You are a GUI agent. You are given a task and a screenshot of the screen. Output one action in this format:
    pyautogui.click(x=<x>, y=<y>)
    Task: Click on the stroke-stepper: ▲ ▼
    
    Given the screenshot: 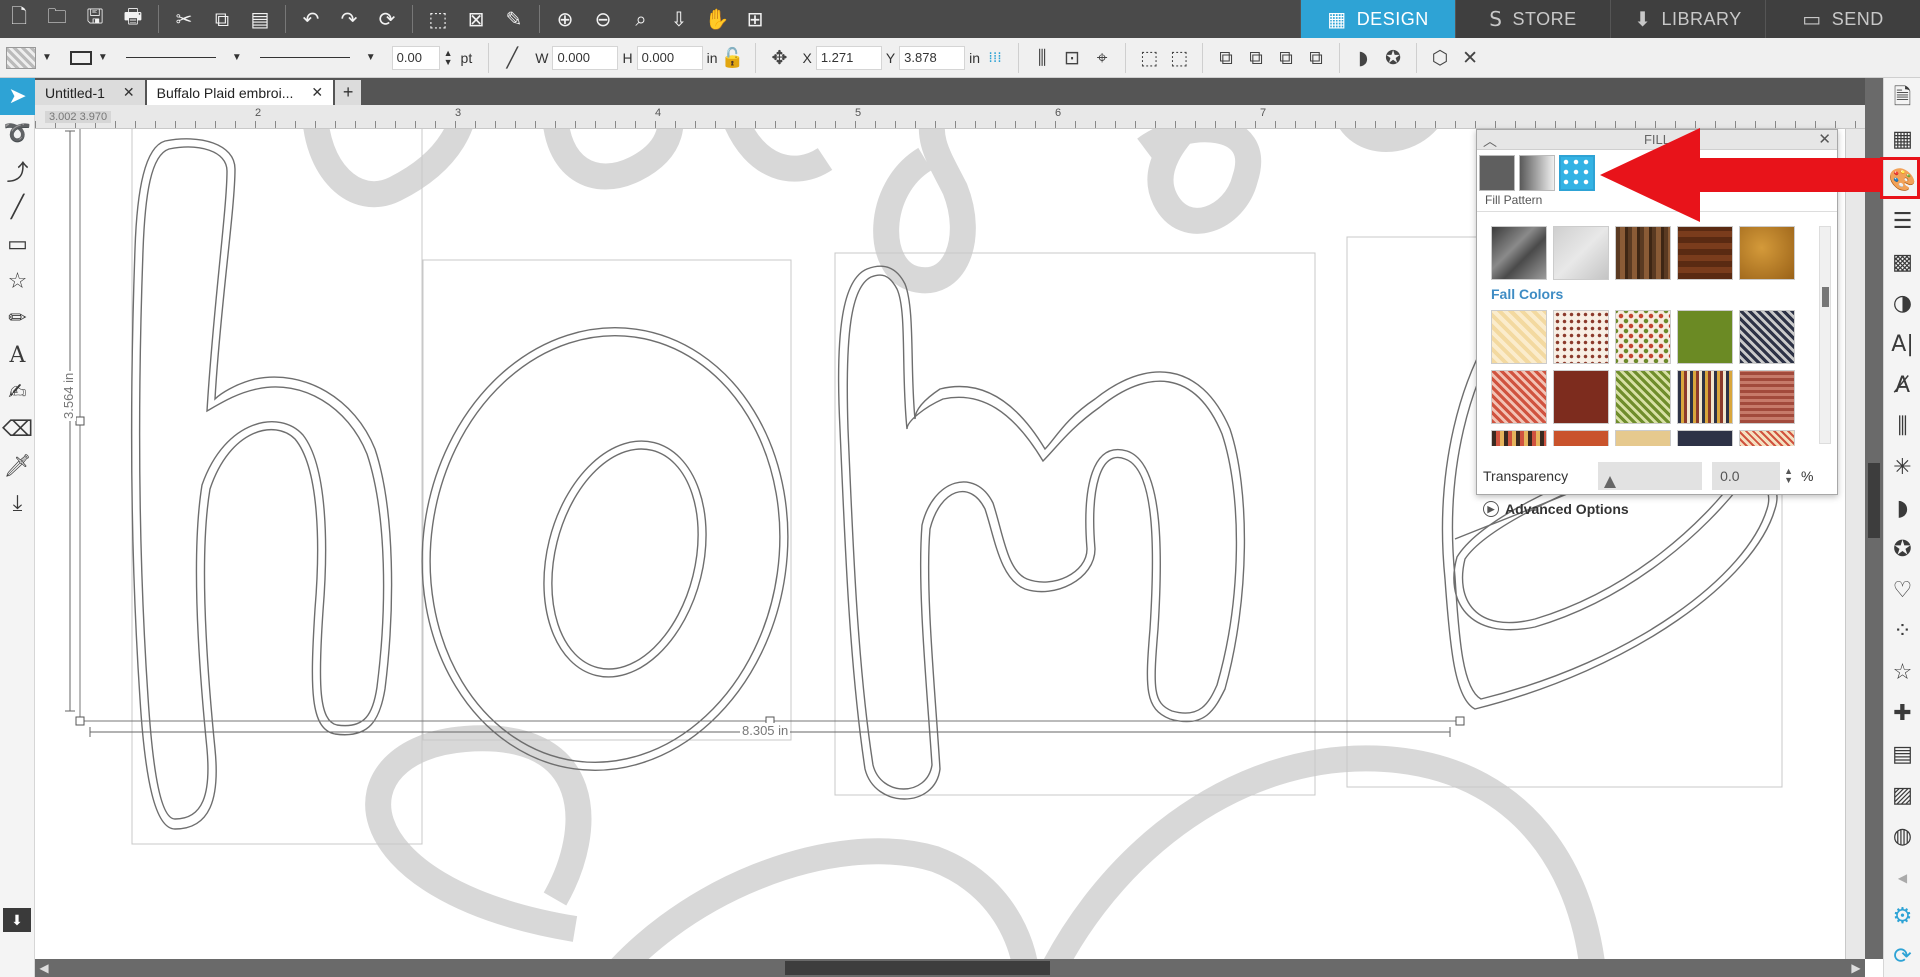 What is the action you would take?
    pyautogui.click(x=448, y=57)
    